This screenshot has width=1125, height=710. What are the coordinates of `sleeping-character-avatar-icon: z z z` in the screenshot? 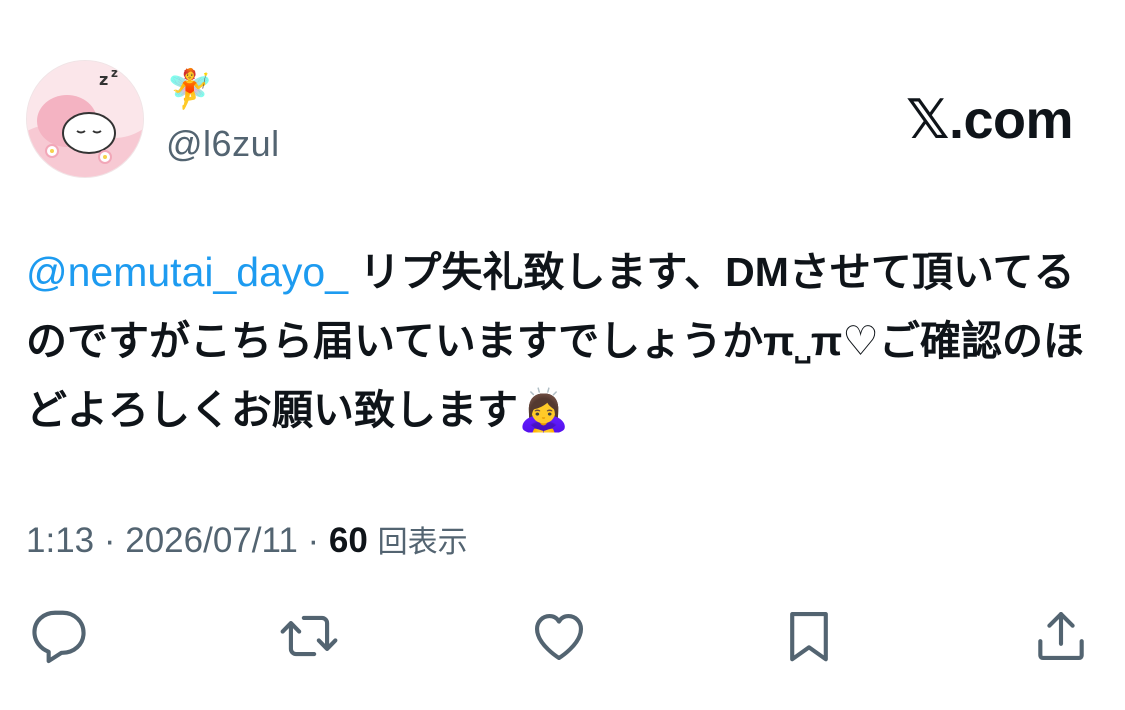 It's located at (85, 119).